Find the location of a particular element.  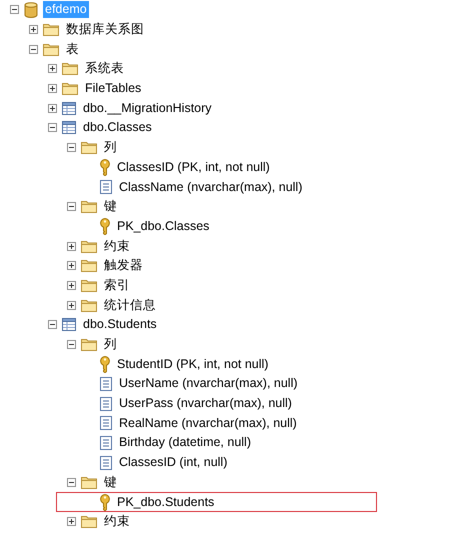

tree-item: PK_dbo.Students is located at coordinates (165, 502).